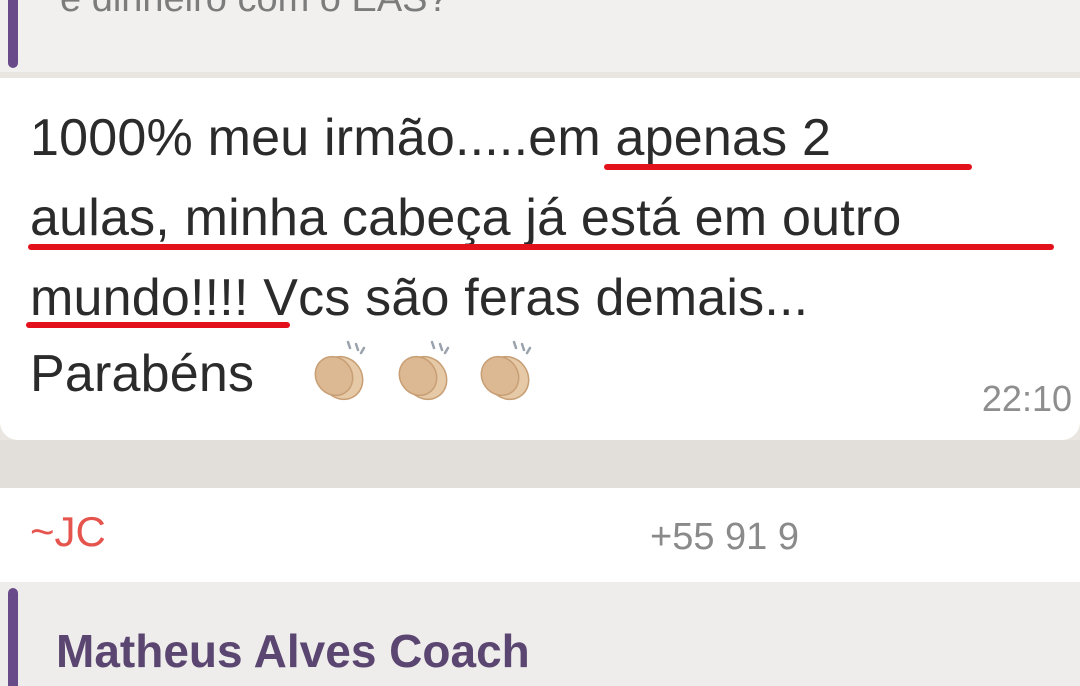 The height and width of the screenshot is (686, 1080). Describe the element at coordinates (68, 532) in the screenshot. I see `sender-name: ~JC` at that location.